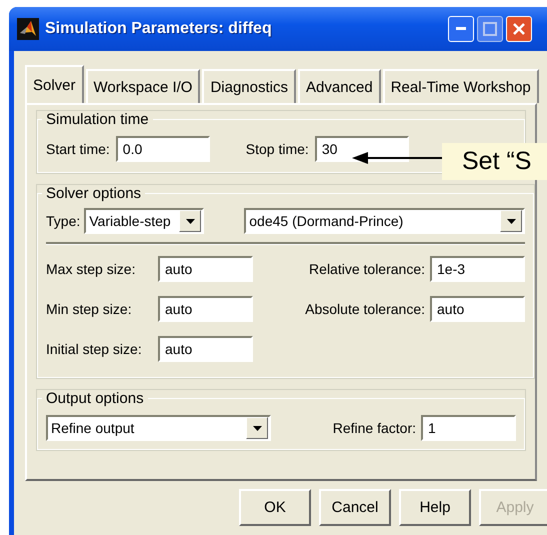  I want to click on field-label: Type:, so click(63, 221).